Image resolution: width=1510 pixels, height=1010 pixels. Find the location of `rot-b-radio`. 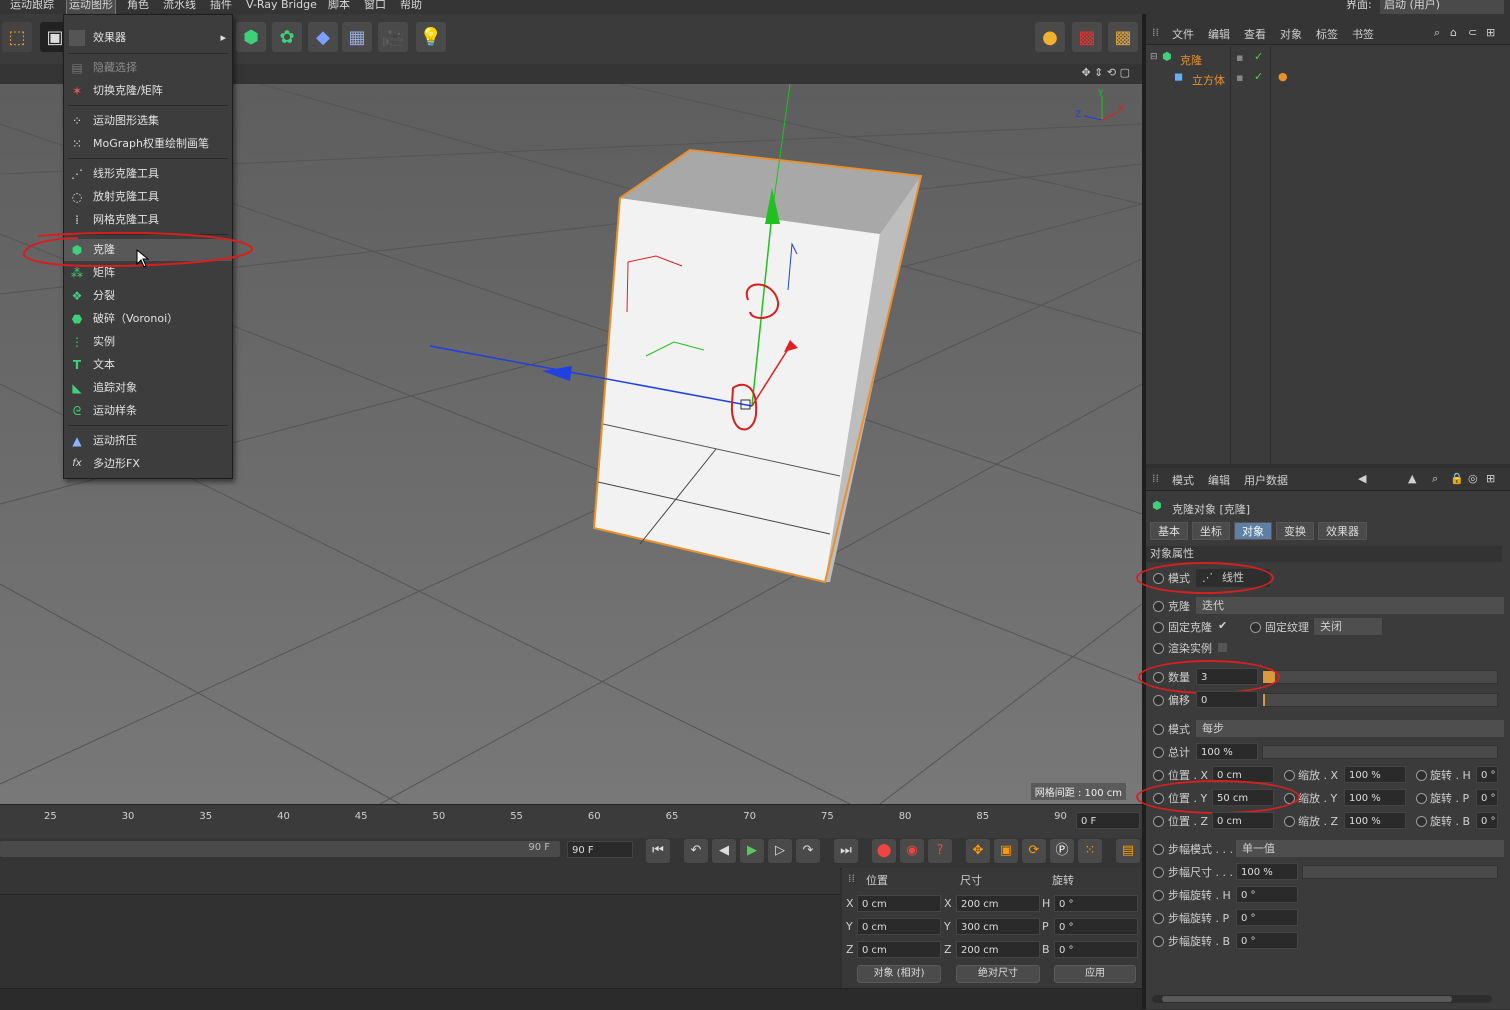

rot-b-radio is located at coordinates (1421, 821).